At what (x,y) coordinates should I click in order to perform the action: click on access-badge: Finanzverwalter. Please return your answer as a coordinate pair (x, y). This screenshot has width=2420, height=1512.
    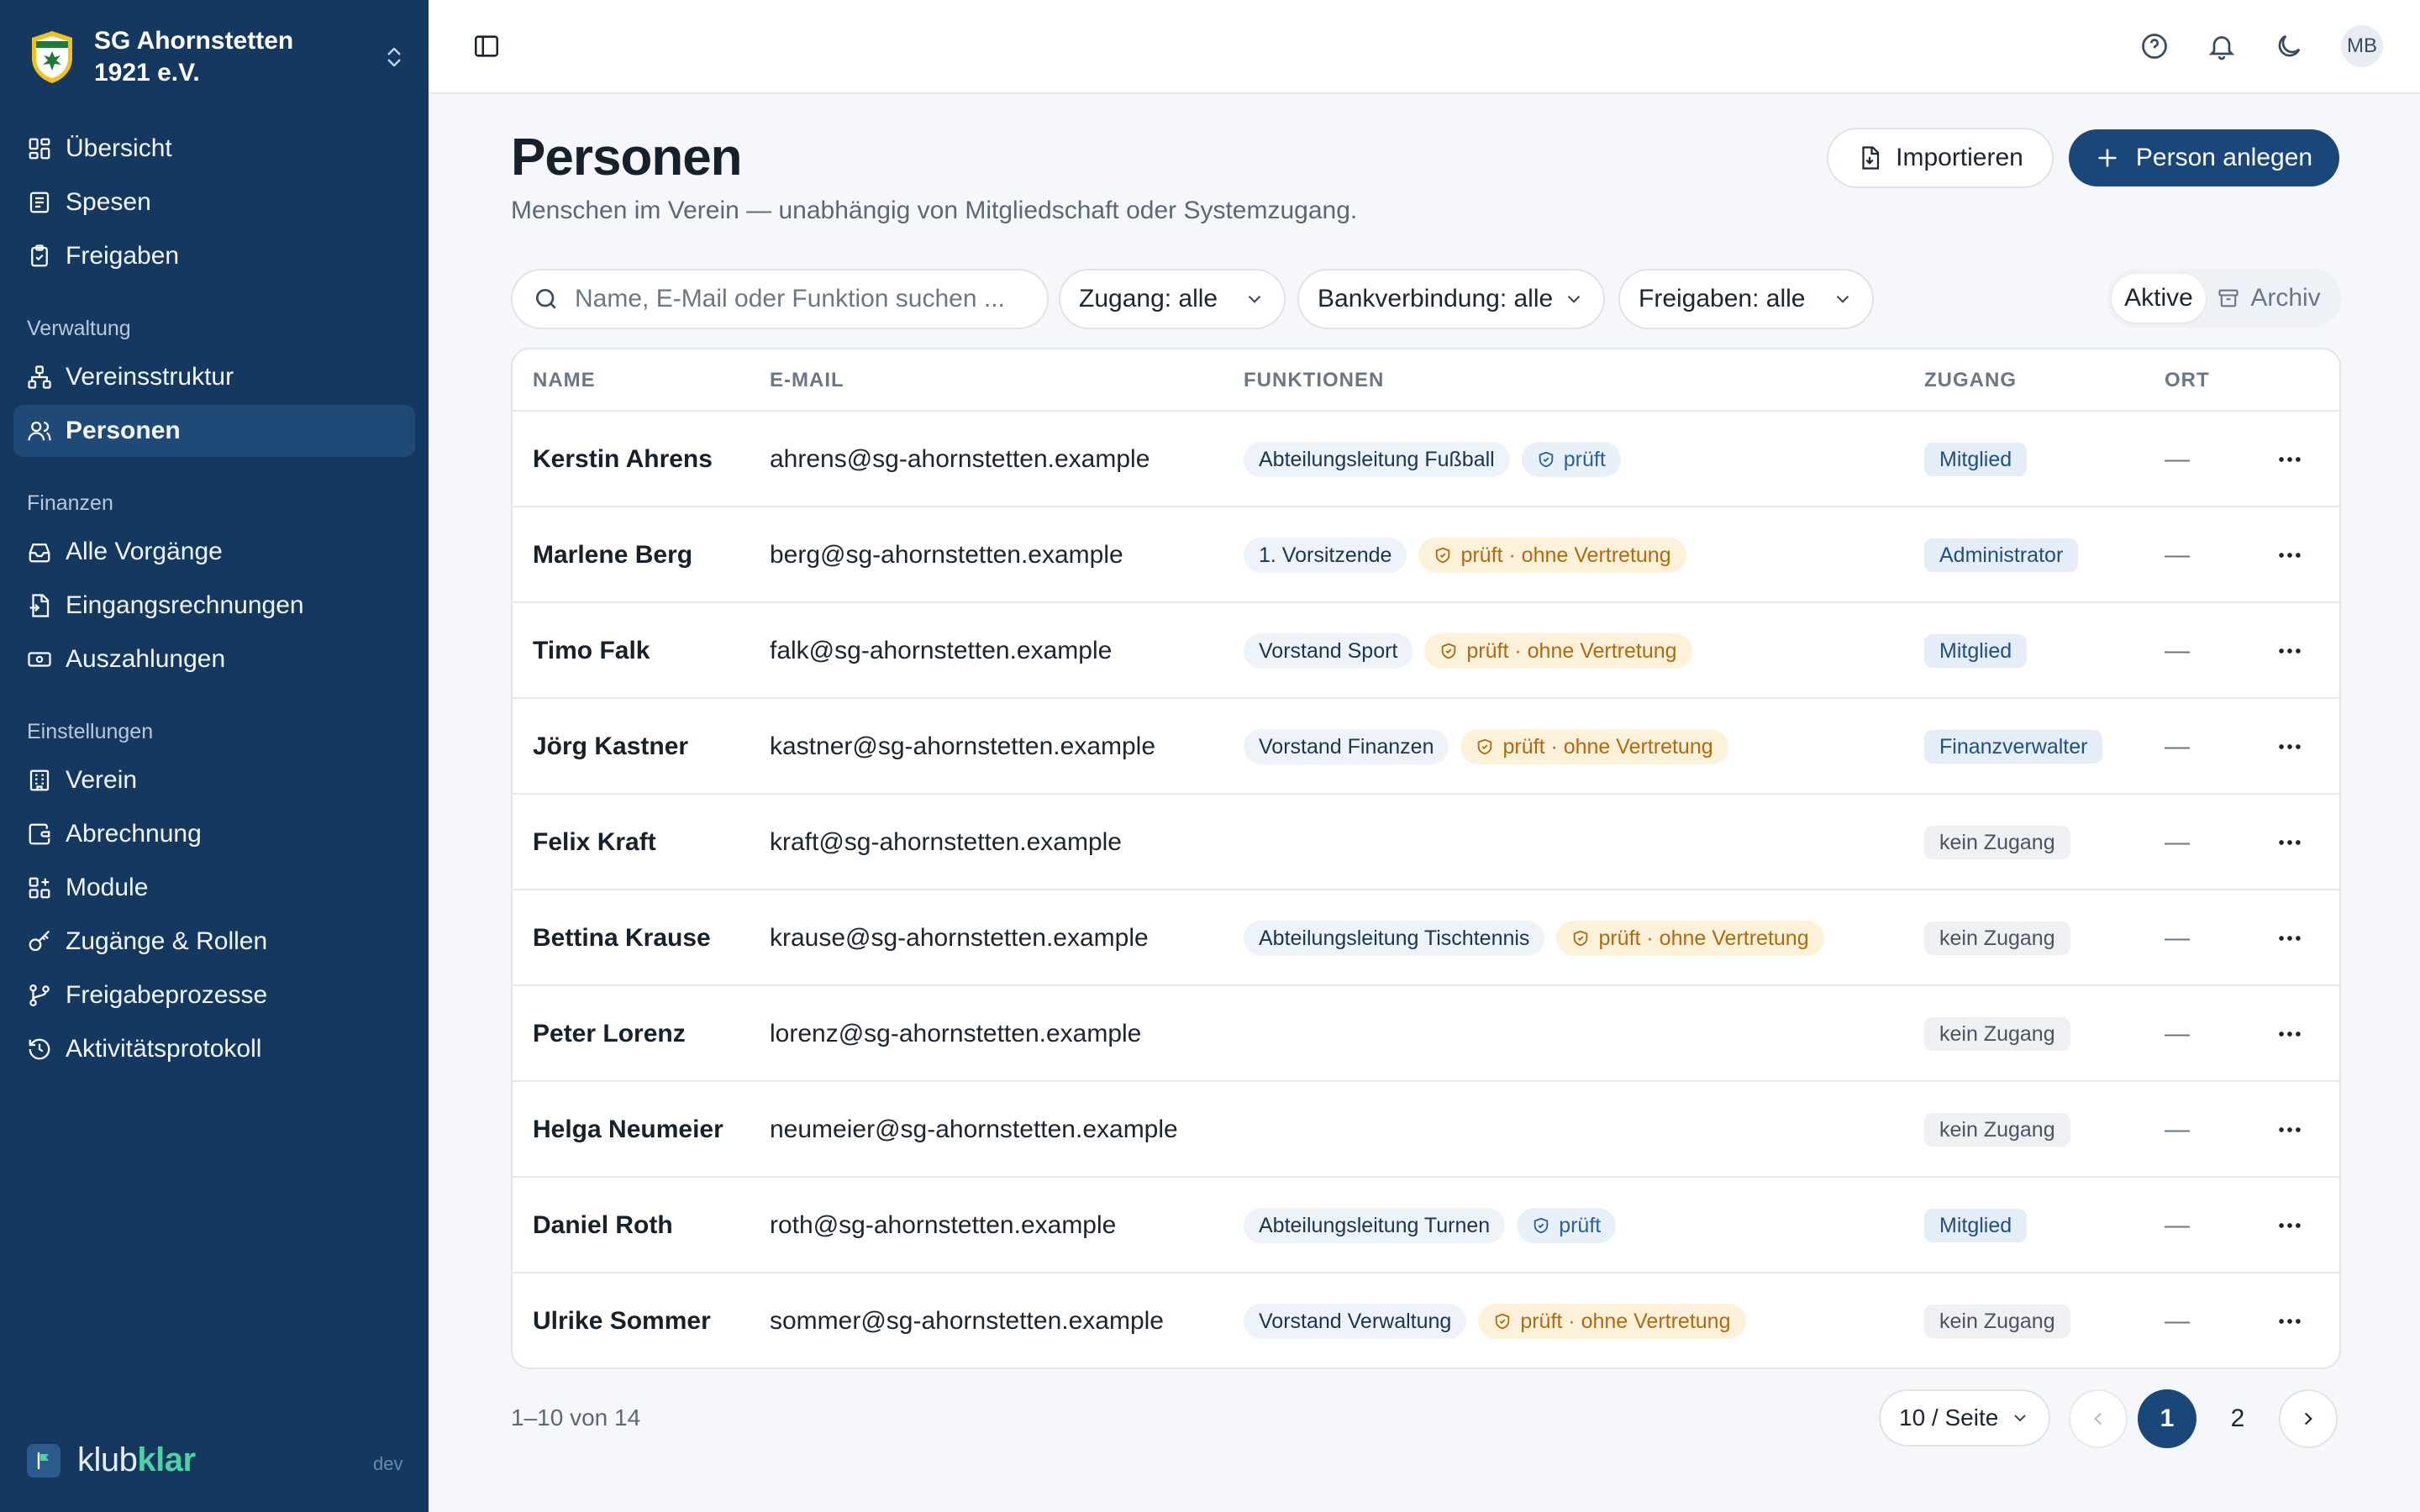
    Looking at the image, I should click on (2013, 747).